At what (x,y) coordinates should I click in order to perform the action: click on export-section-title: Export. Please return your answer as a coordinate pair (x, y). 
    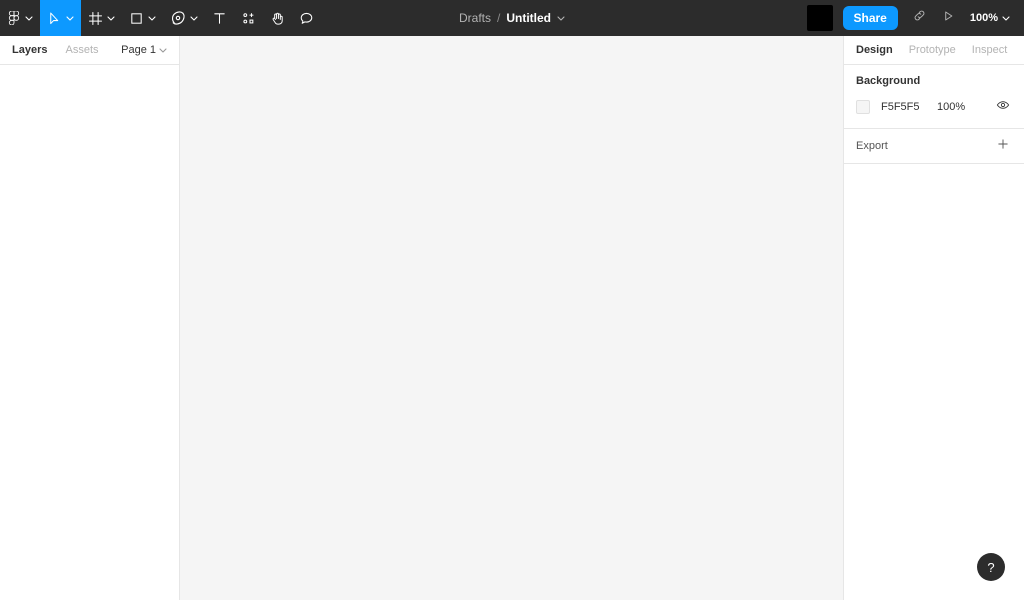
    Looking at the image, I should click on (872, 146).